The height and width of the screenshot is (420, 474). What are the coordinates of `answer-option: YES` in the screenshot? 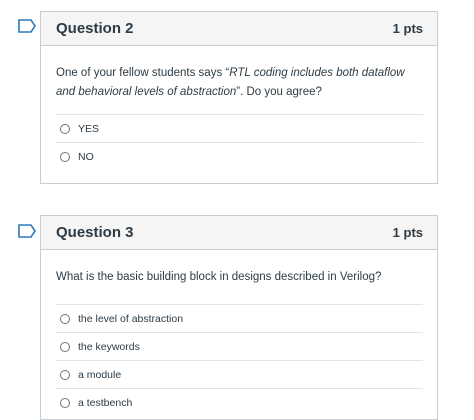 It's located at (239, 128).